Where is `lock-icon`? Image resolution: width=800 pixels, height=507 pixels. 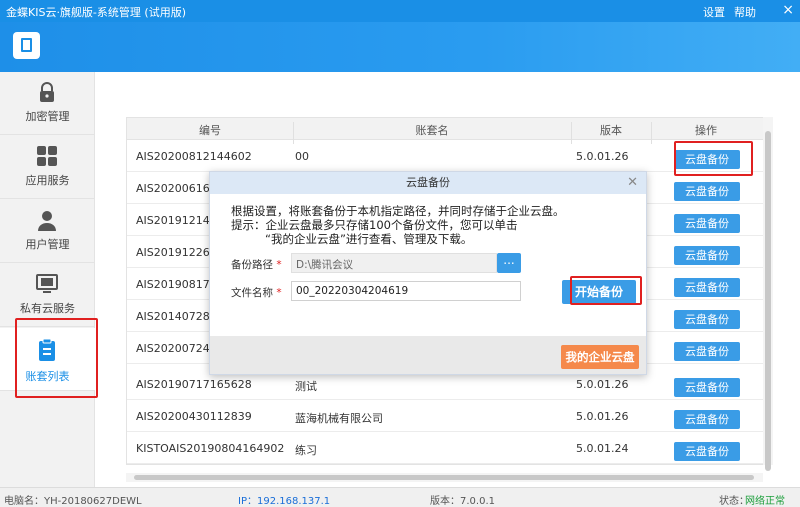
lock-icon is located at coordinates (47, 92).